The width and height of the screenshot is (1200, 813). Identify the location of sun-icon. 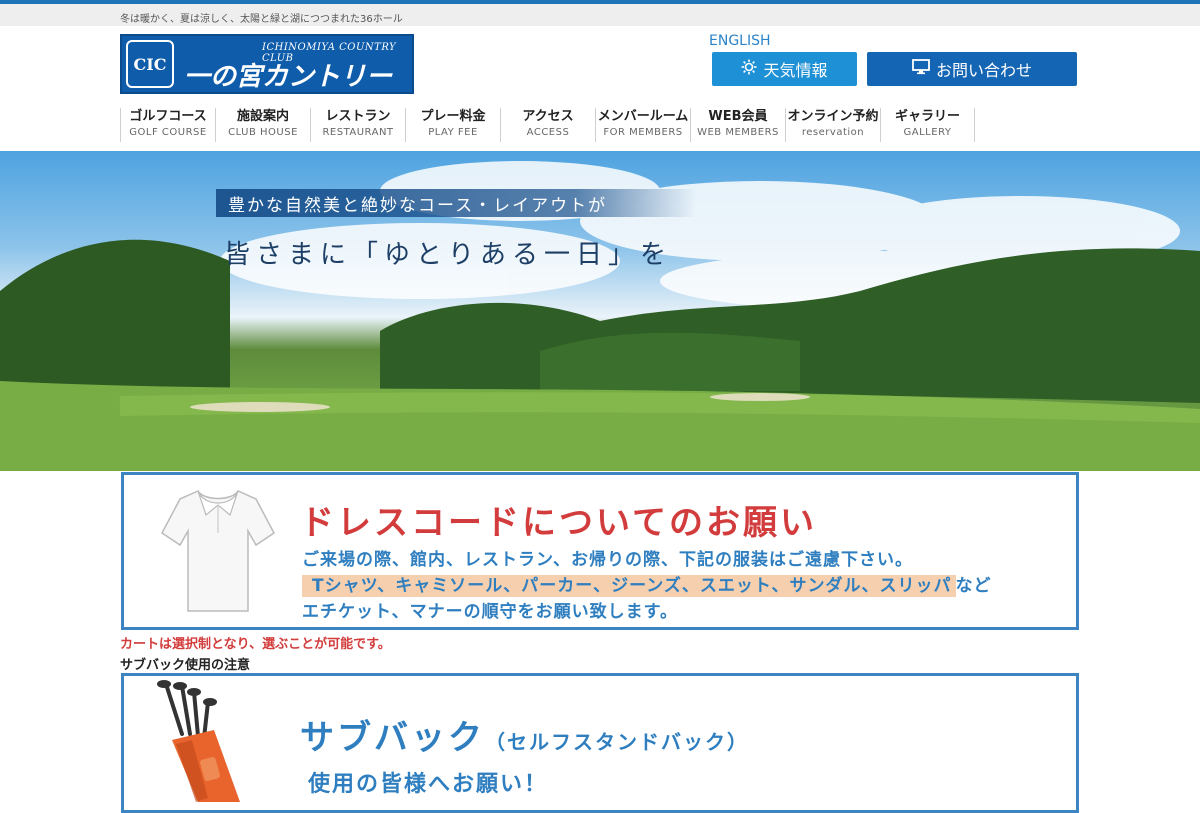
(749, 69).